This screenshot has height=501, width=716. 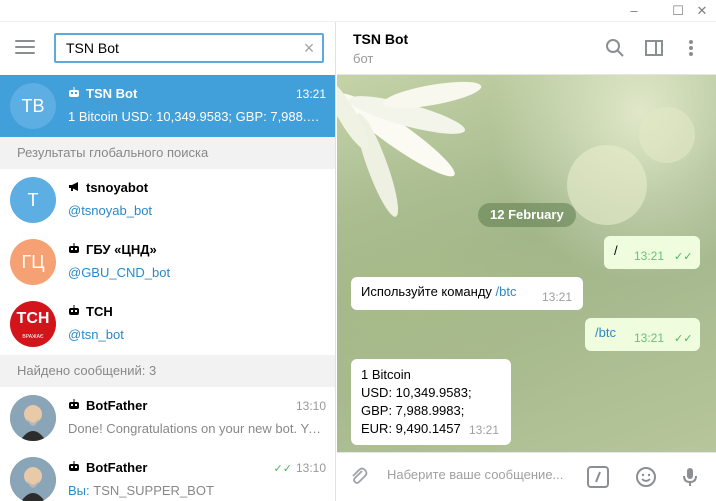 I want to click on result-time: 13:10, so click(x=310, y=406).